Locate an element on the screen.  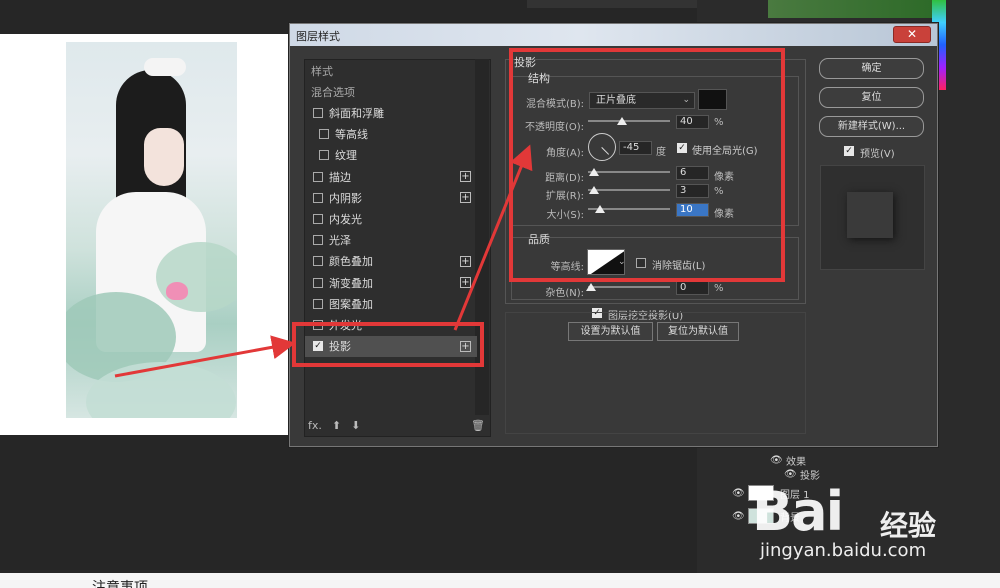
arrow-to-item is located at coordinates (205, 356).